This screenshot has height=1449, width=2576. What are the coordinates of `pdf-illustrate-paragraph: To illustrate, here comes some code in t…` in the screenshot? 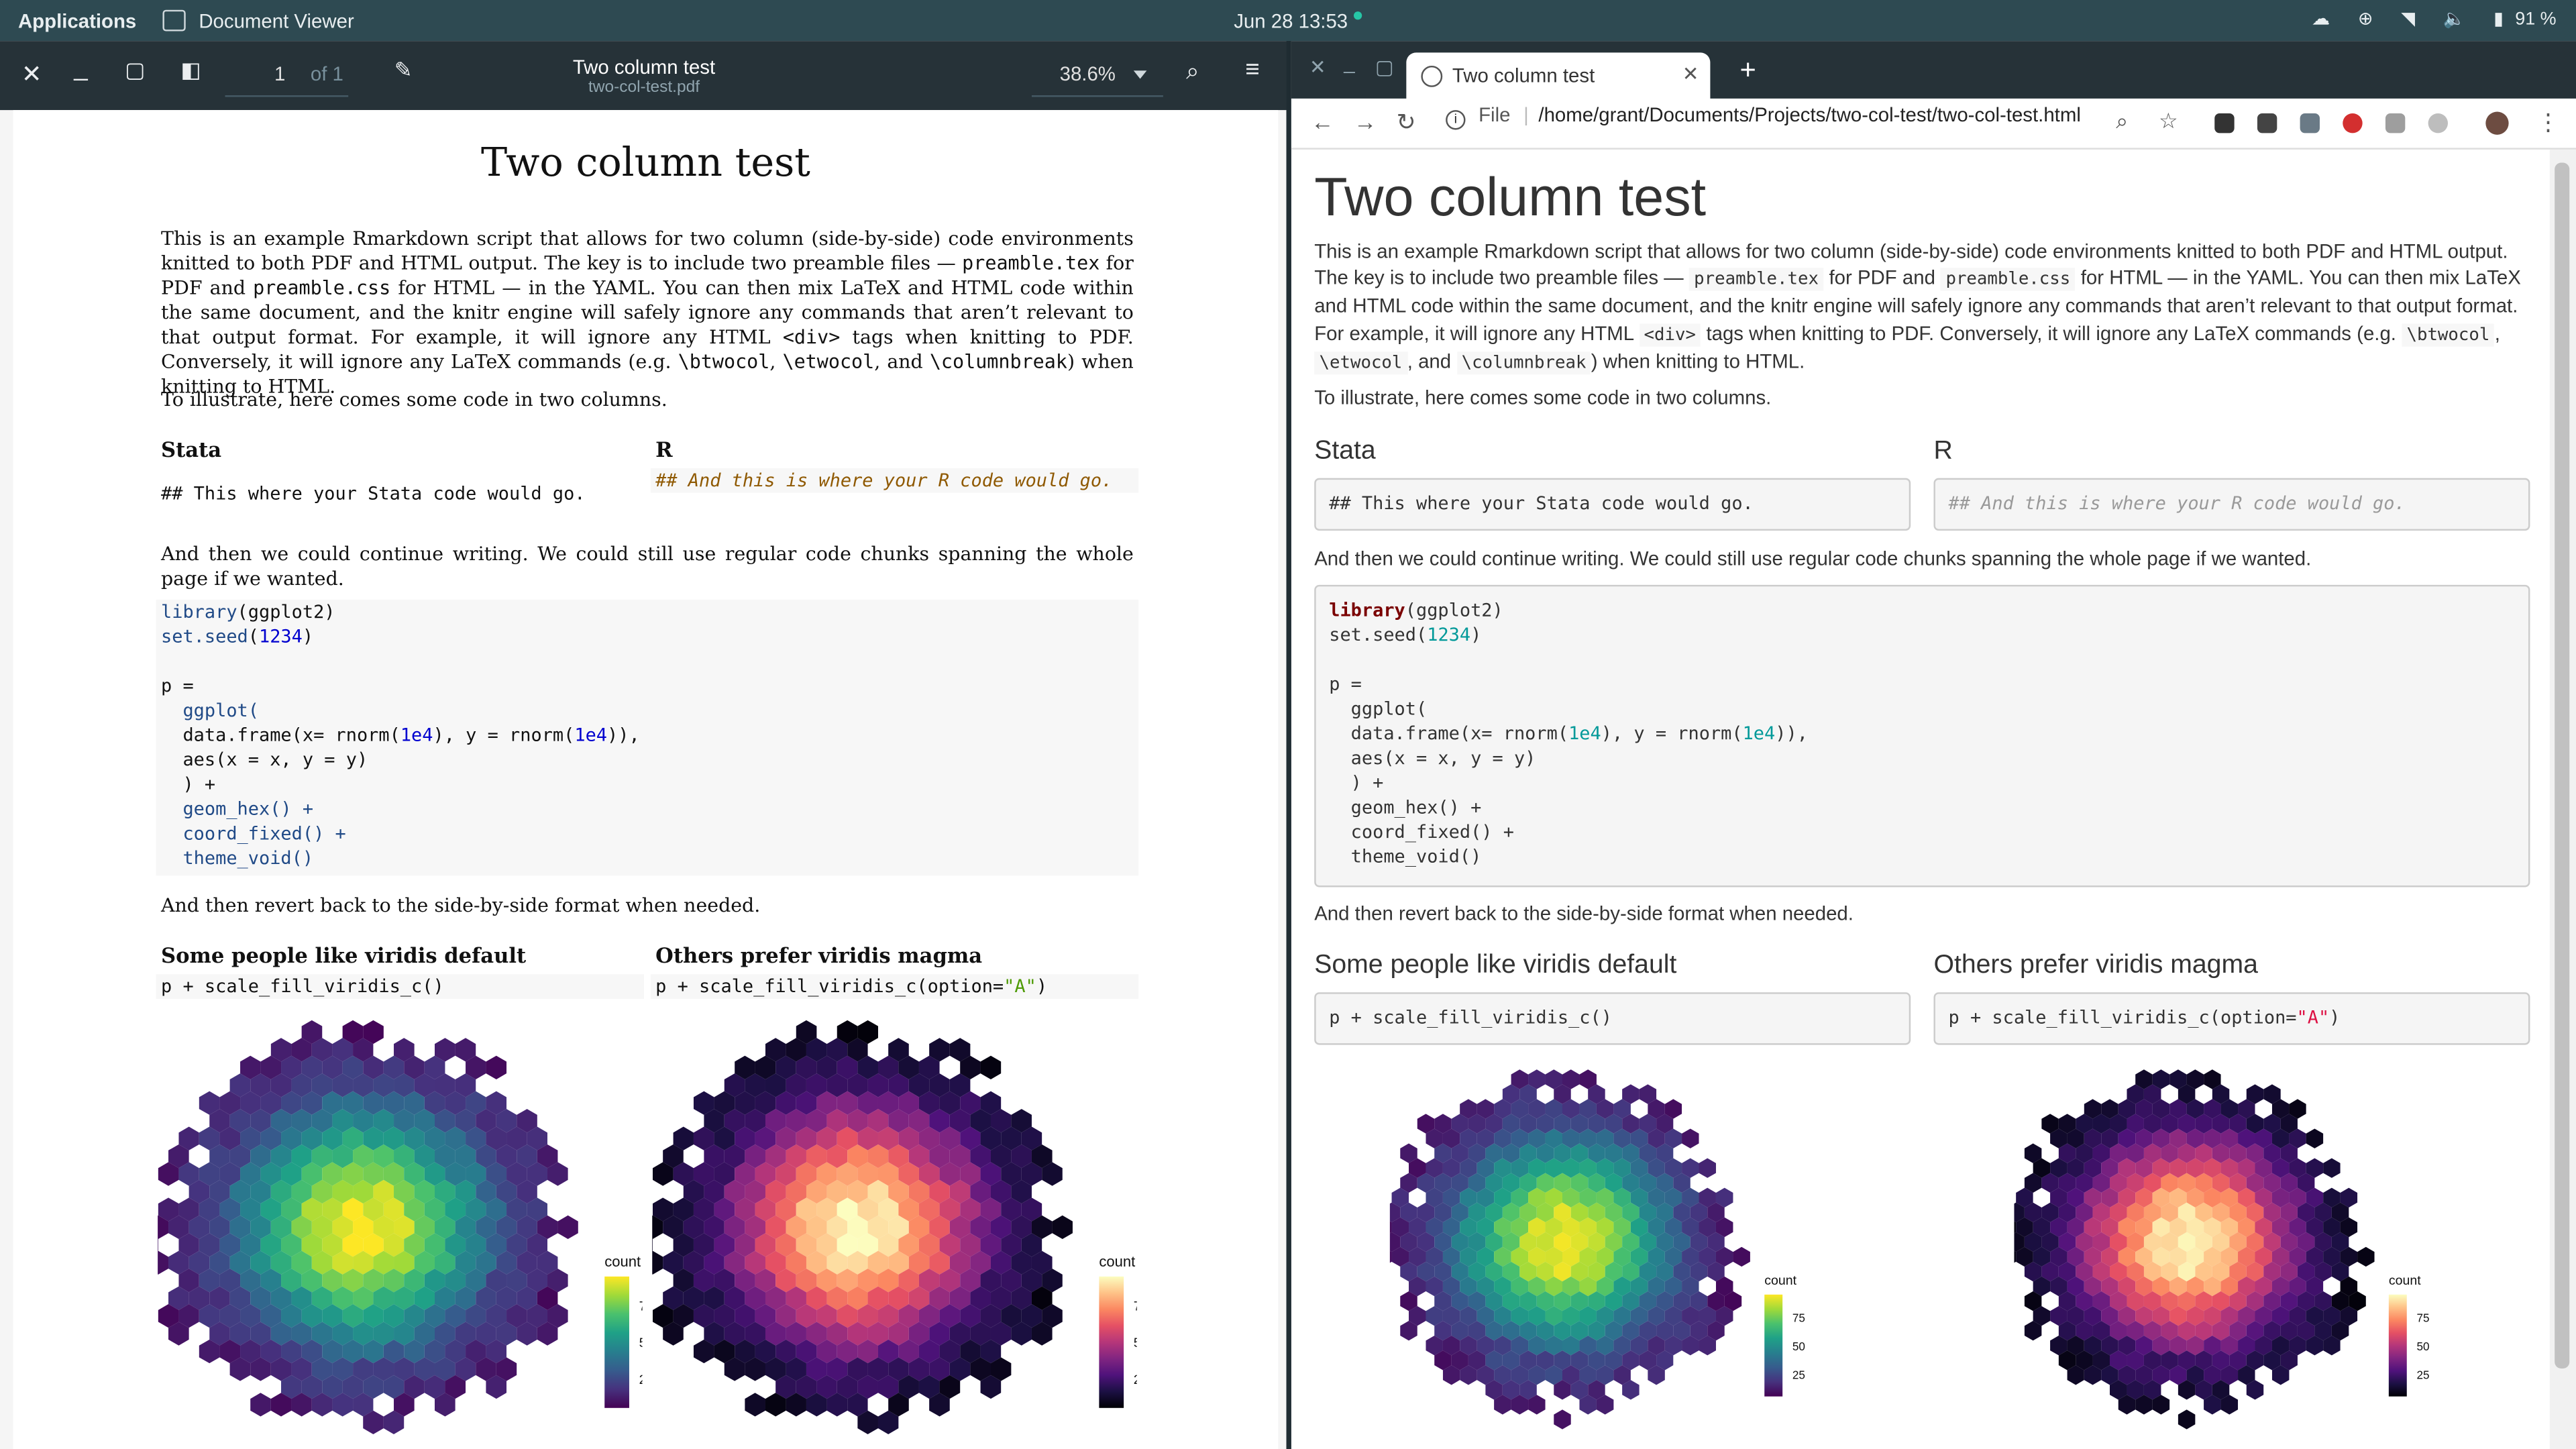 It's located at (414, 399).